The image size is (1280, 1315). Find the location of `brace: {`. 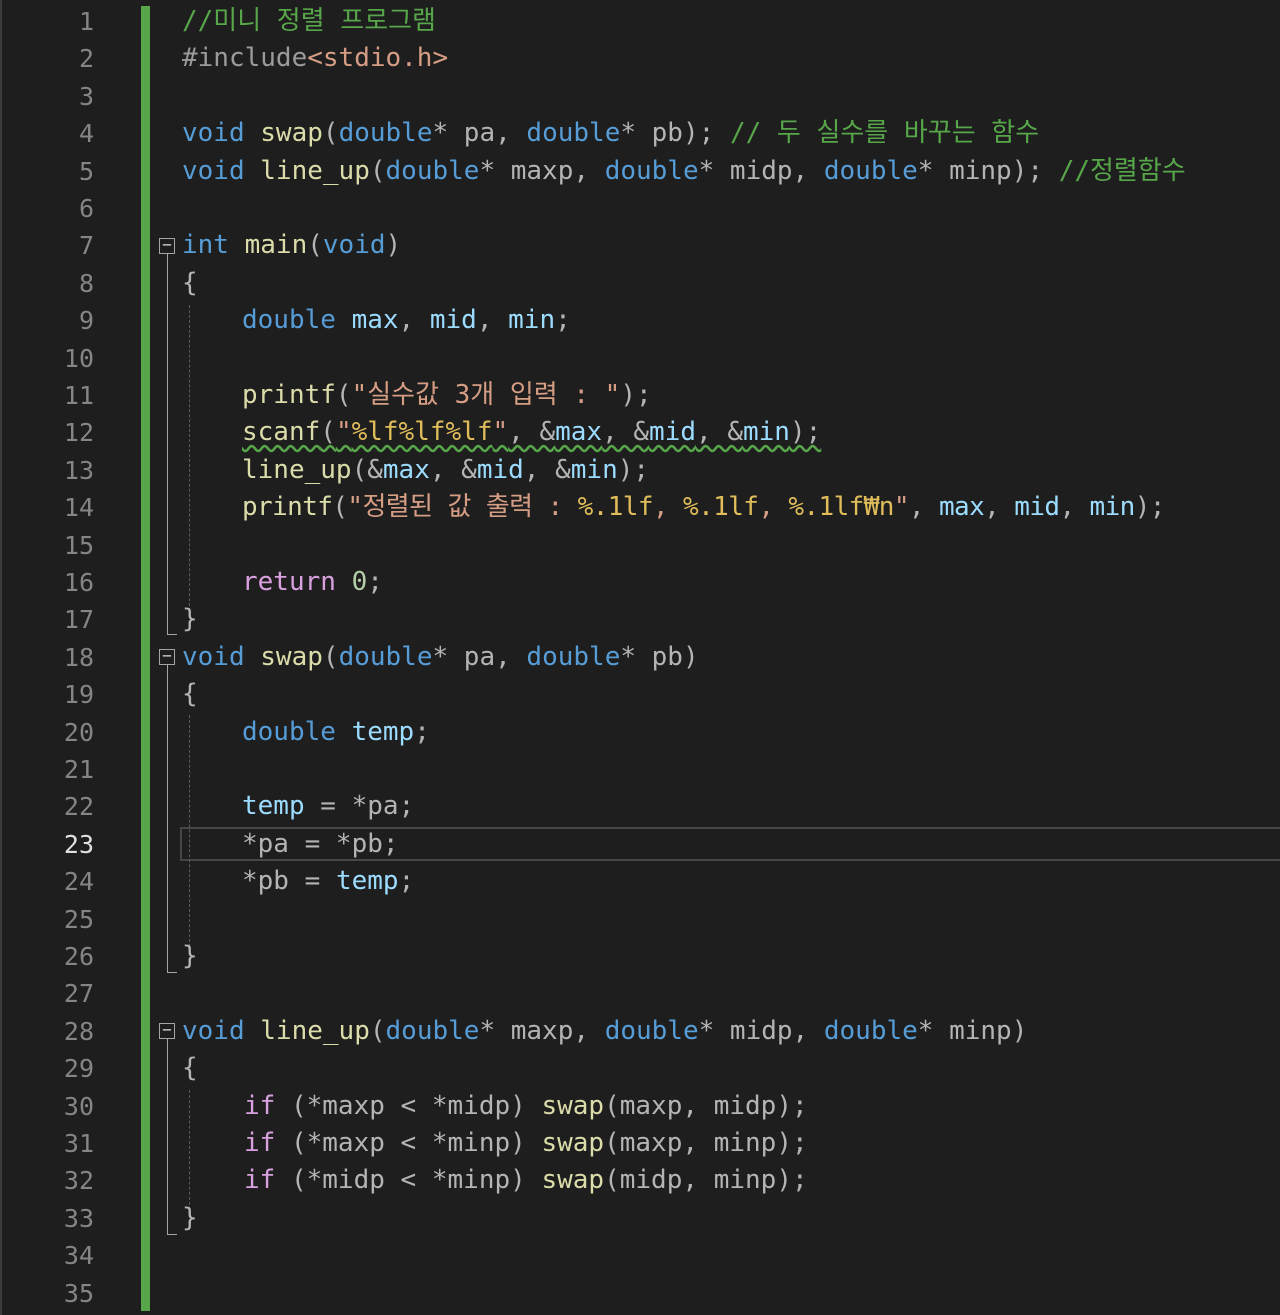

brace: { is located at coordinates (190, 1068).